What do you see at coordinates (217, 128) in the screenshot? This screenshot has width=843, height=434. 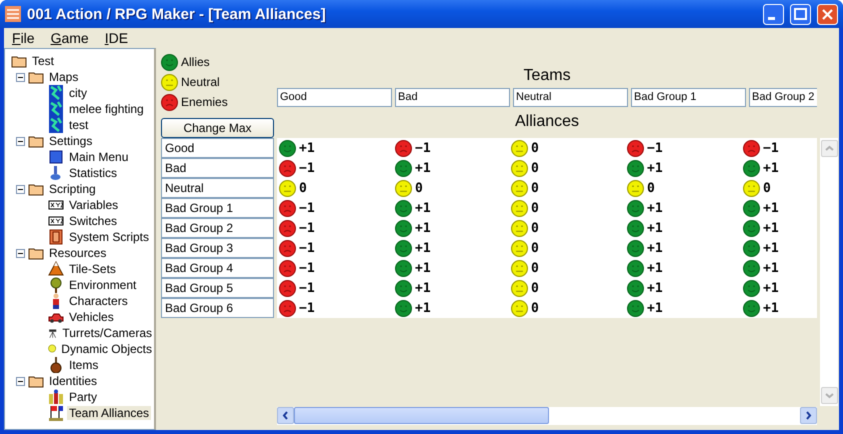 I see `change-max-button: Change Max` at bounding box center [217, 128].